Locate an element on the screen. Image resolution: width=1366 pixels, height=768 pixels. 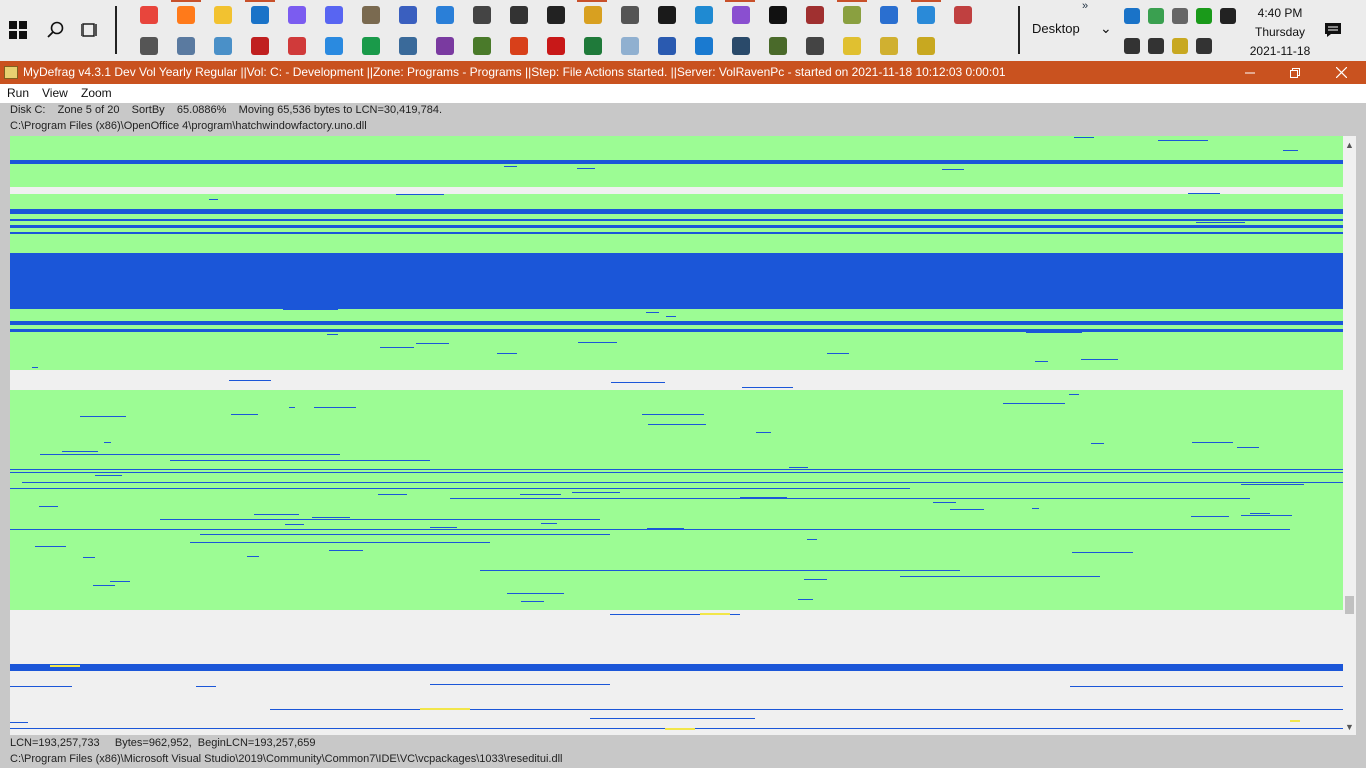
network-icon is located at coordinates (223, 46).